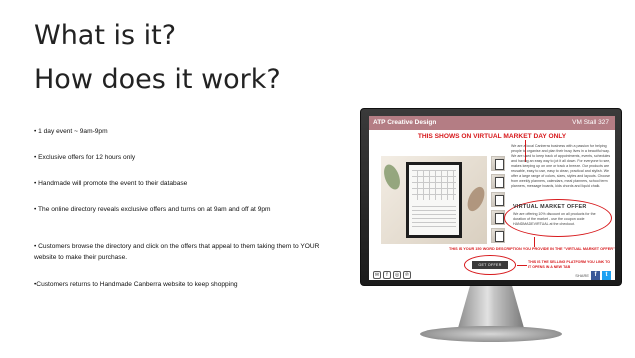 This screenshot has width=635, height=358. What do you see at coordinates (85, 157) in the screenshot?
I see `bullet-item: • Exclusive offers for 12 hours only` at bounding box center [85, 157].